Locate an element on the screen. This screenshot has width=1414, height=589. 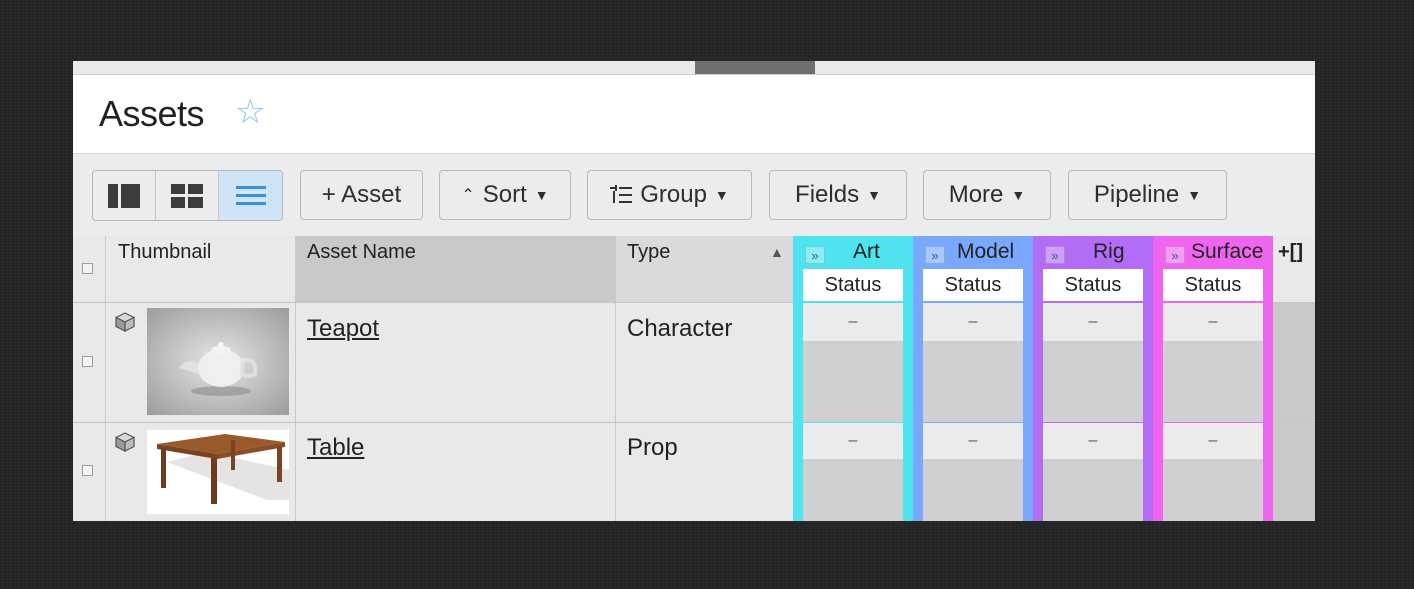
pipeline-column-rig: » Rig Status – – is located at coordinates (1093, 378).